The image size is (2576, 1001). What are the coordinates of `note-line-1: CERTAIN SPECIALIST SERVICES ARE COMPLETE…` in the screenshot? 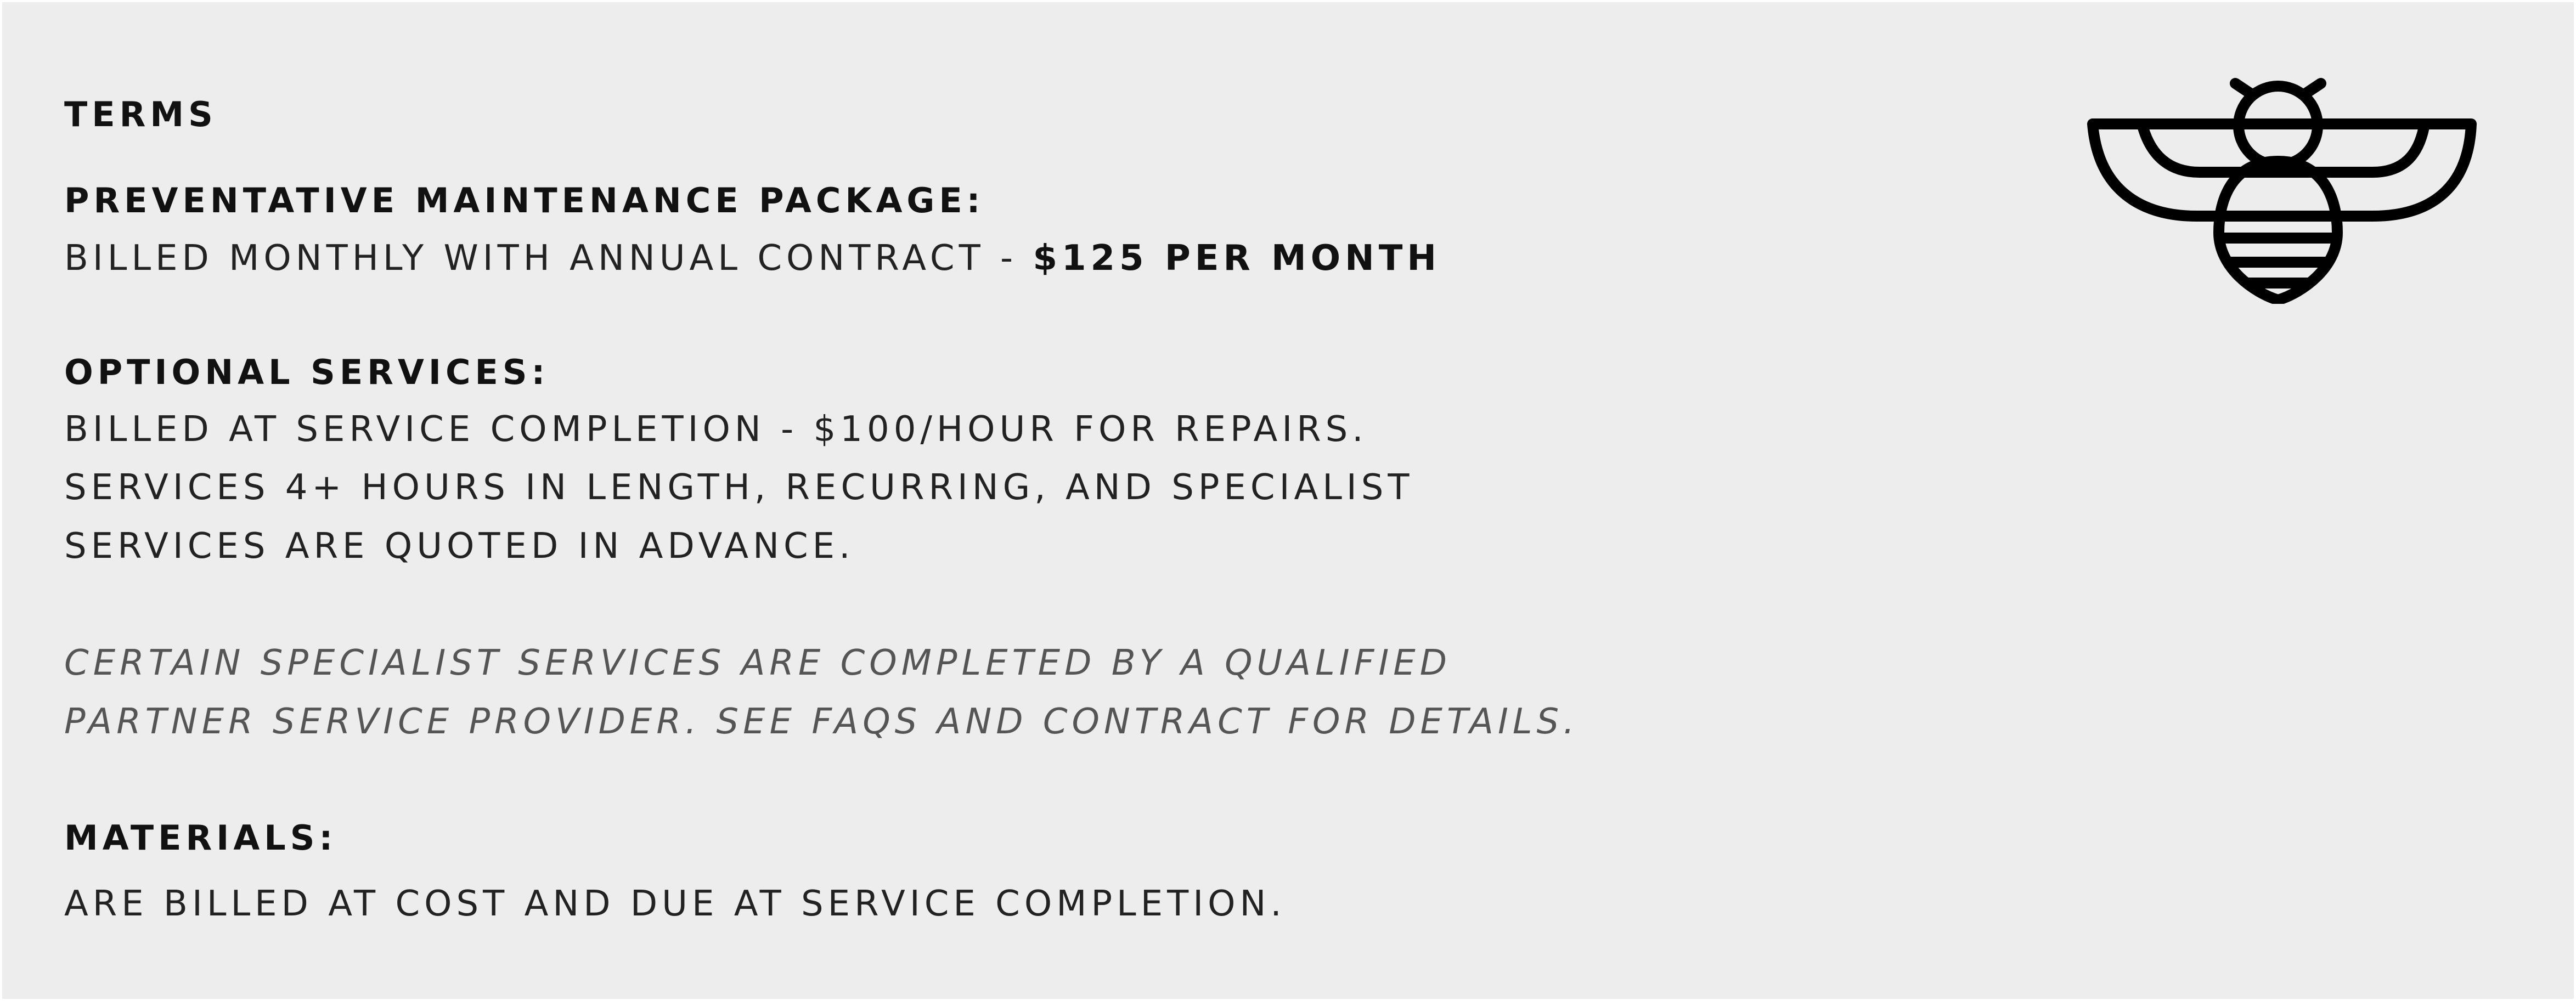 It's located at (758, 663).